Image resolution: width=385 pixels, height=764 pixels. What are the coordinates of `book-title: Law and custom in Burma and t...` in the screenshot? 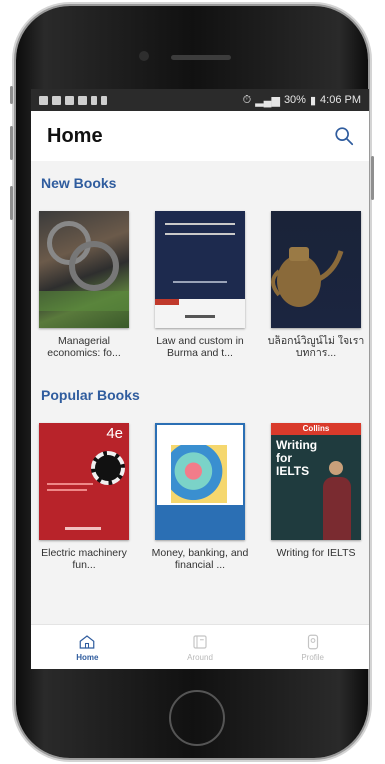 It's located at (200, 347).